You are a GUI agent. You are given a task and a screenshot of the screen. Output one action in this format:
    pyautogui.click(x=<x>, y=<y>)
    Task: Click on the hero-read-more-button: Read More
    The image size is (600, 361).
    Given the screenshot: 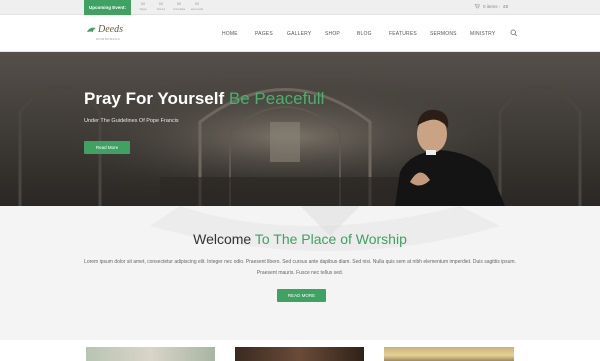 What is the action you would take?
    pyautogui.click(x=107, y=147)
    